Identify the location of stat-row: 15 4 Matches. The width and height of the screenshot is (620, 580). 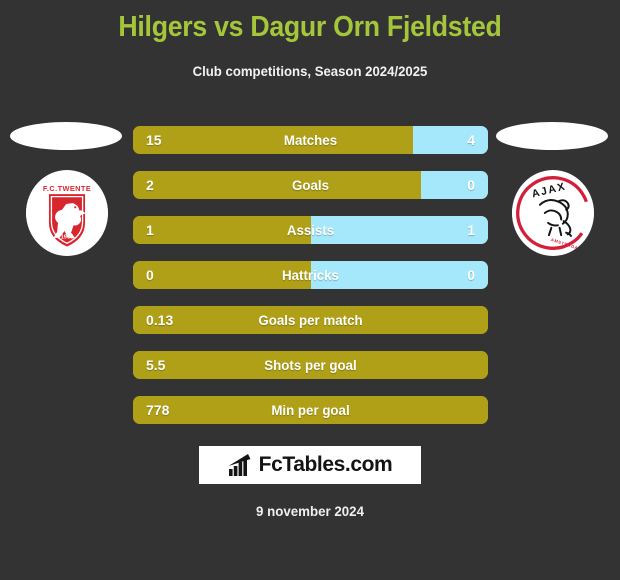
(310, 140).